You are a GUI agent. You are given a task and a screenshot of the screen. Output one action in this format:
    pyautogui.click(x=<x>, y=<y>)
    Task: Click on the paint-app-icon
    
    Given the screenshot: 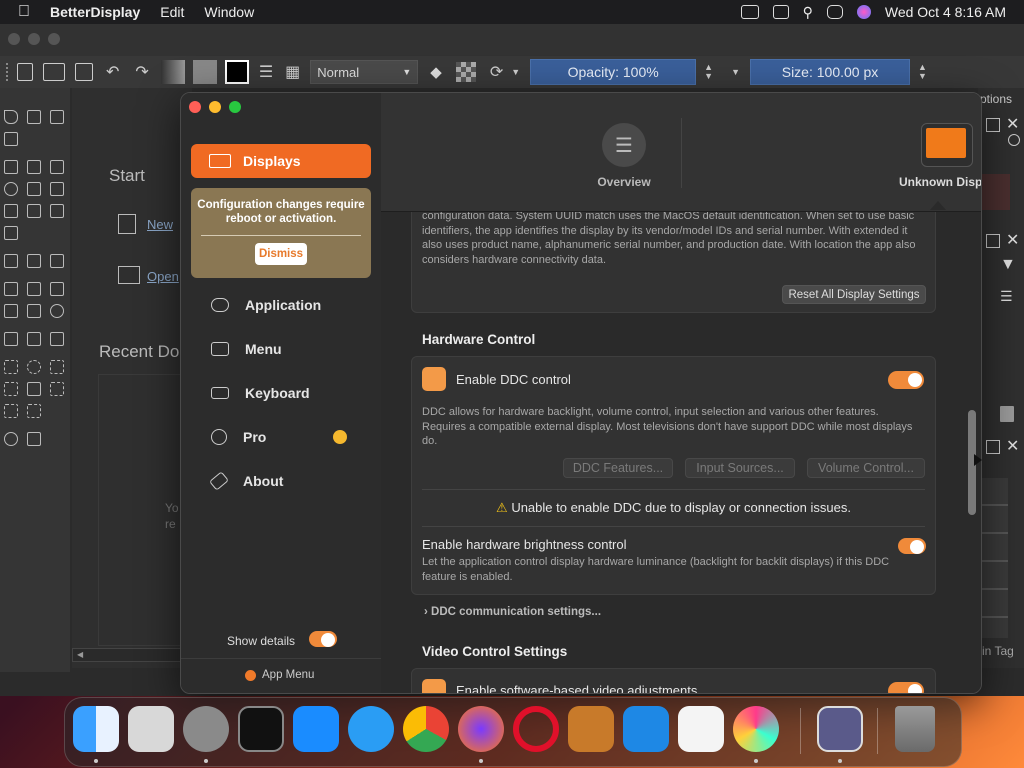 What is the action you would take?
    pyautogui.click(x=756, y=729)
    